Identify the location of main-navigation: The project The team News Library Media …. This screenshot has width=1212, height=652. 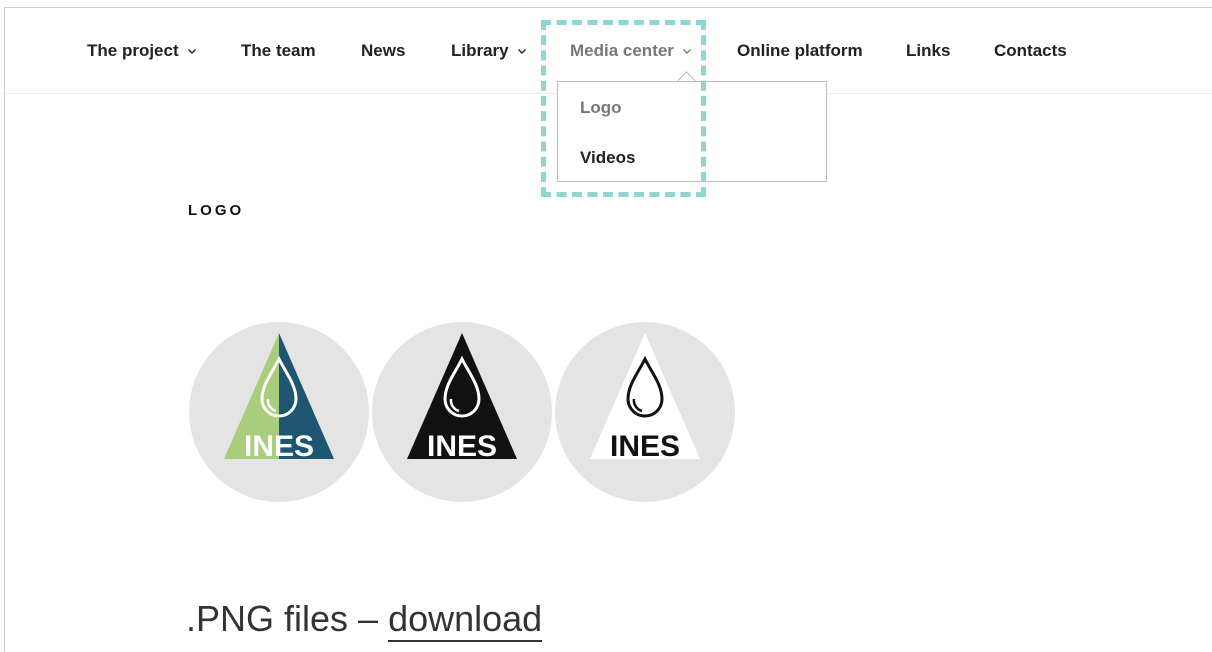
(606, 51).